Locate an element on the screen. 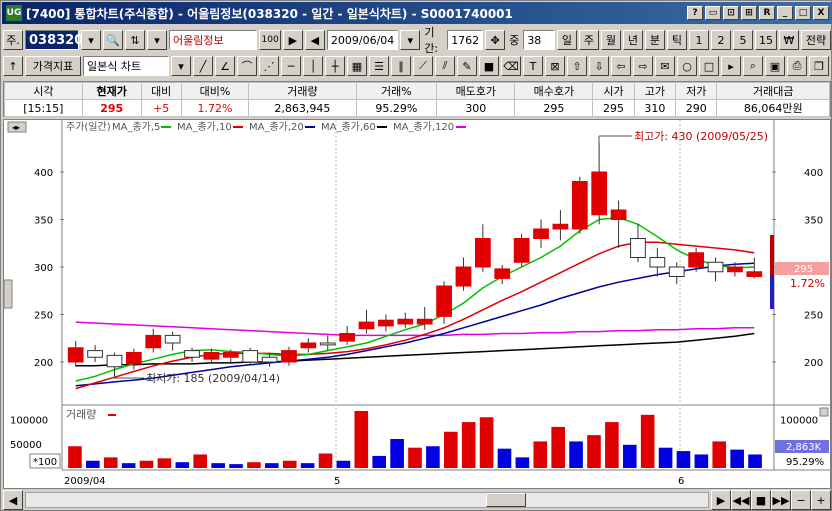 The height and width of the screenshot is (511, 832). hline-icon: ─ is located at coordinates (291, 66).